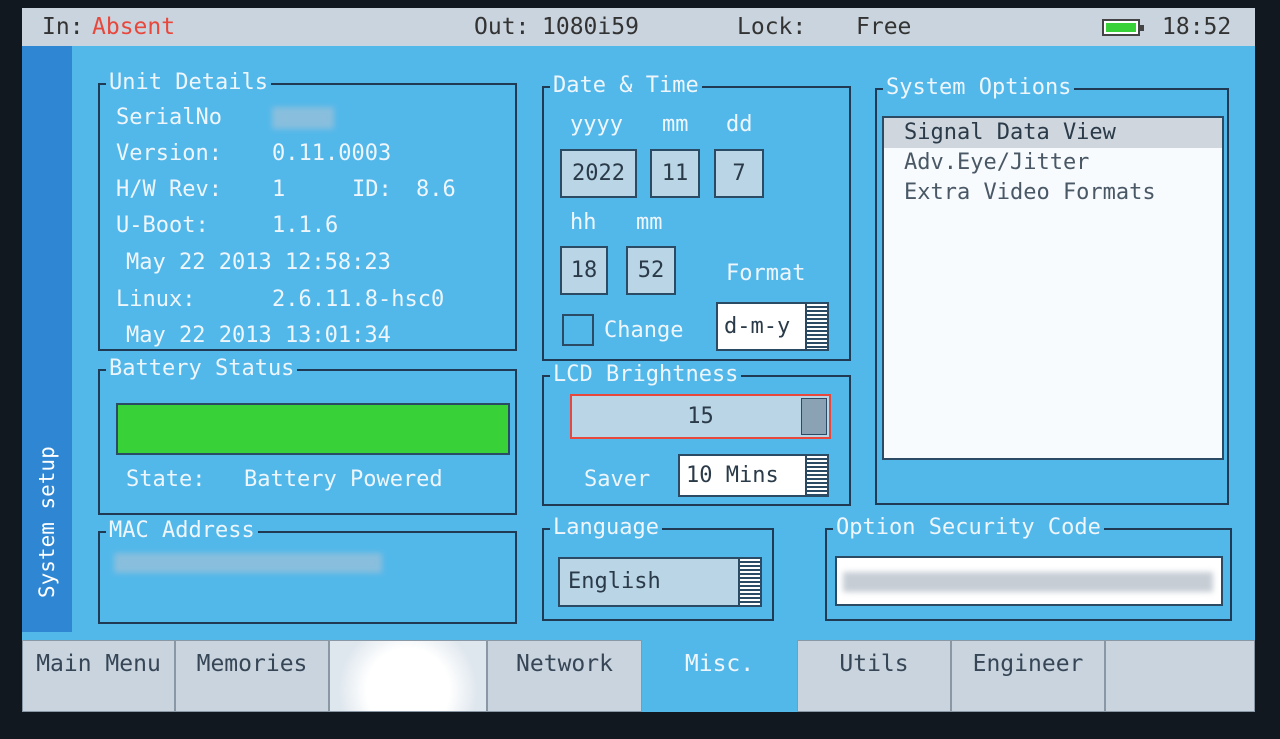 The image size is (1280, 739). What do you see at coordinates (606, 527) in the screenshot?
I see `language-title: Language` at bounding box center [606, 527].